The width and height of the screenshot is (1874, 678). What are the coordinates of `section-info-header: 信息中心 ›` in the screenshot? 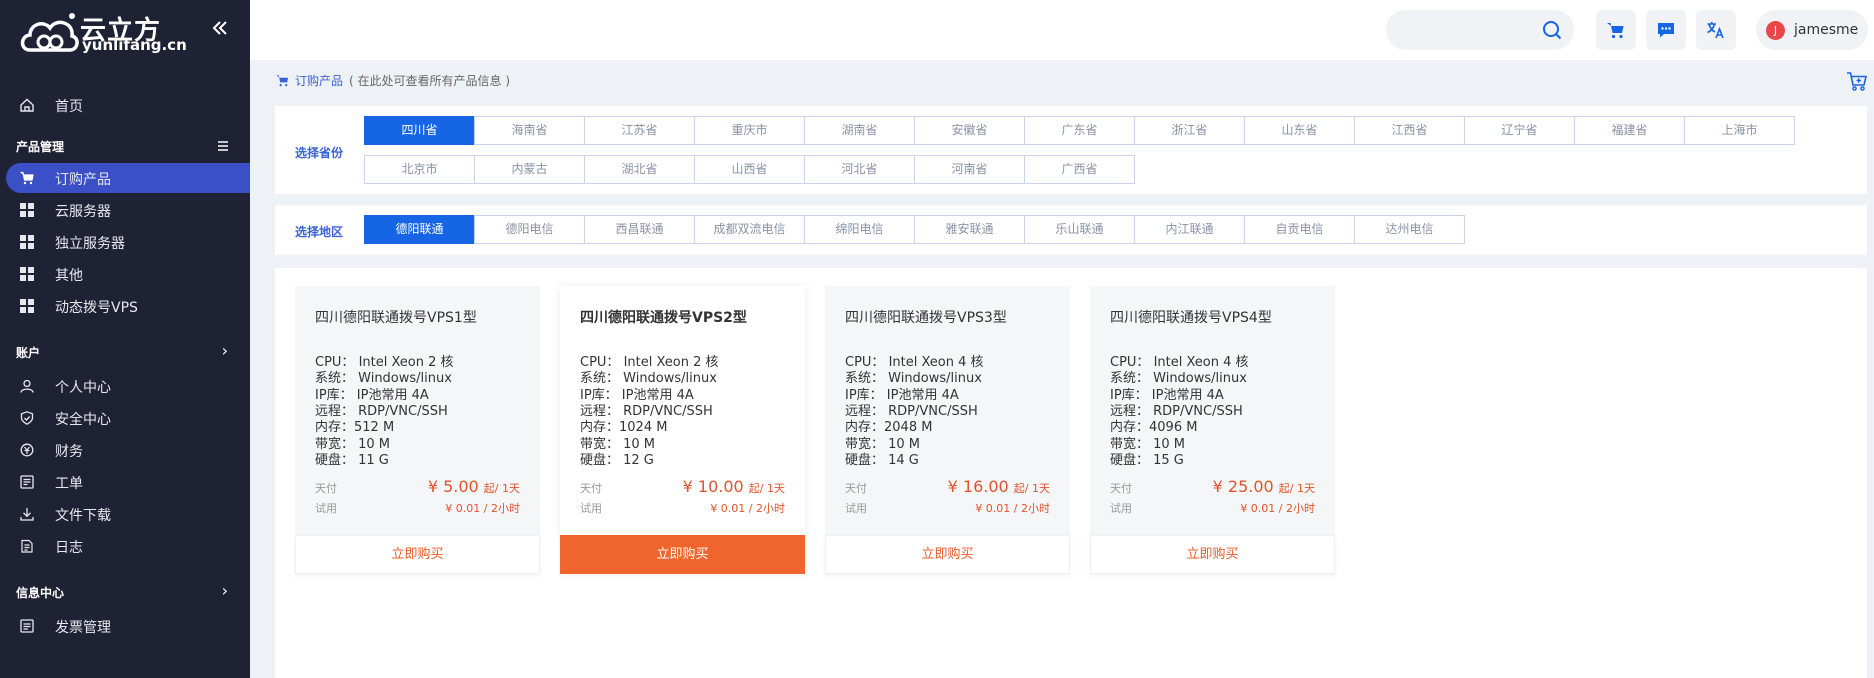 It's located at (125, 592).